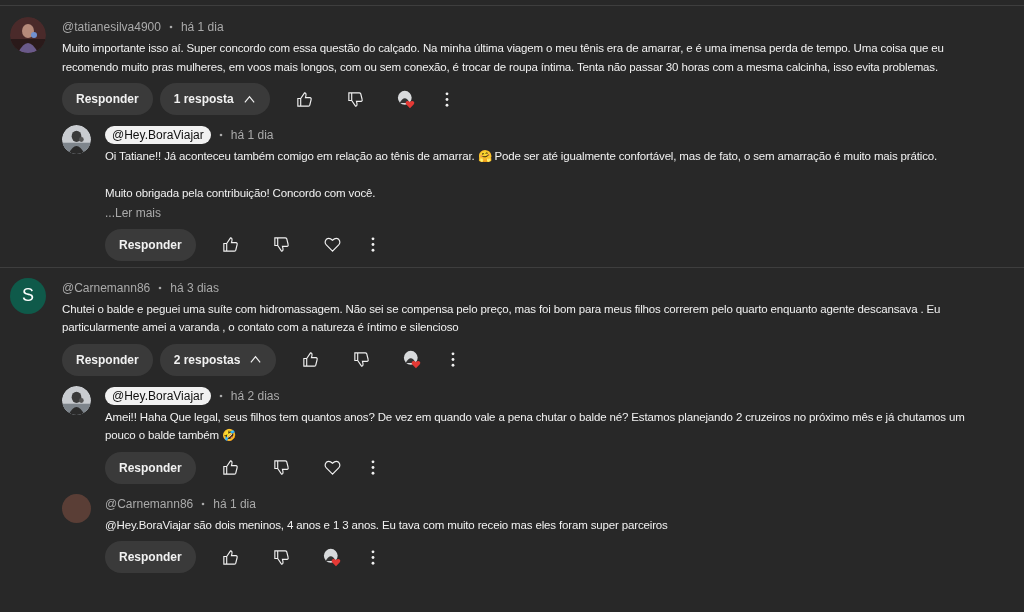 The height and width of the screenshot is (612, 1024). Describe the element at coordinates (133, 212) in the screenshot. I see `read-more-link: ...Ler mais` at that location.